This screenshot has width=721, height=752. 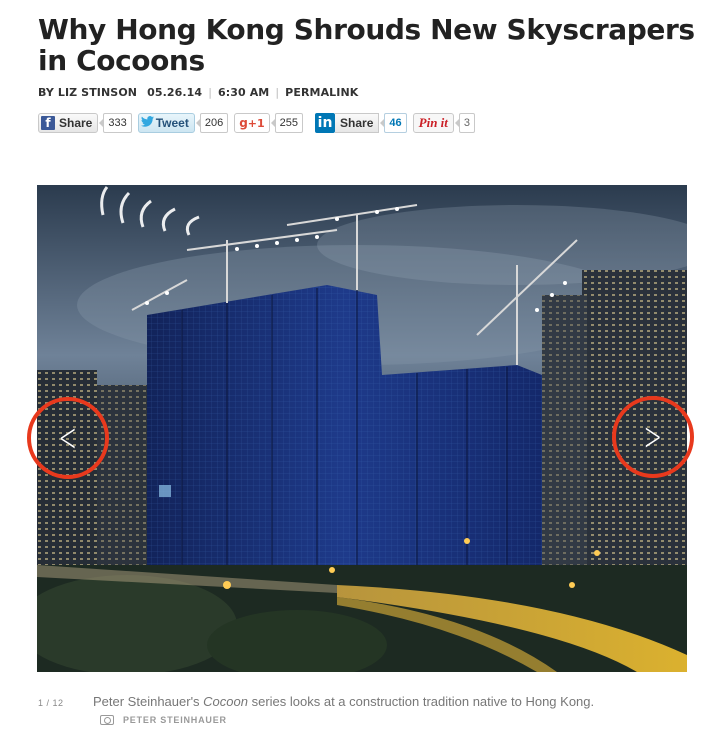 I want to click on author-link: BY LIZ STINSON, so click(x=87, y=92).